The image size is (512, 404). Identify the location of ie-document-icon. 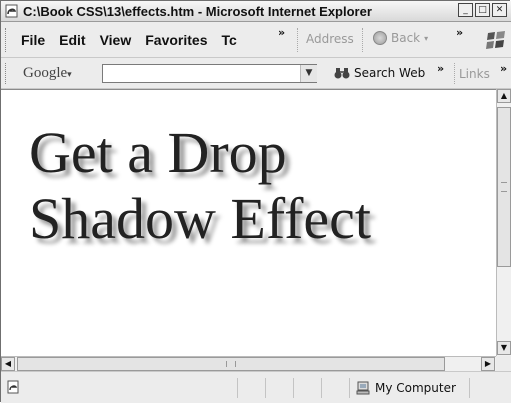
(11, 11).